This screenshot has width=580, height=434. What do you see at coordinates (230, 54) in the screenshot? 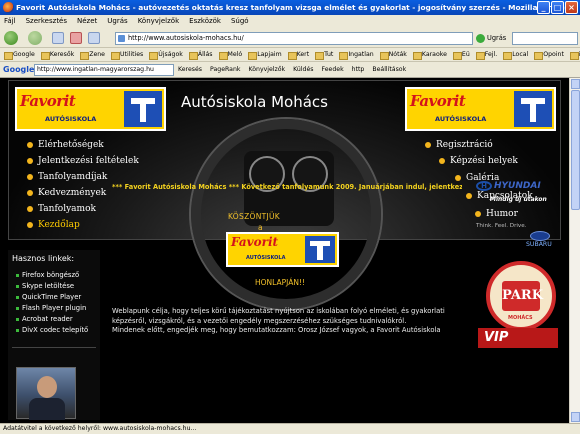
I see `bookmark-item: Meló` at bounding box center [230, 54].